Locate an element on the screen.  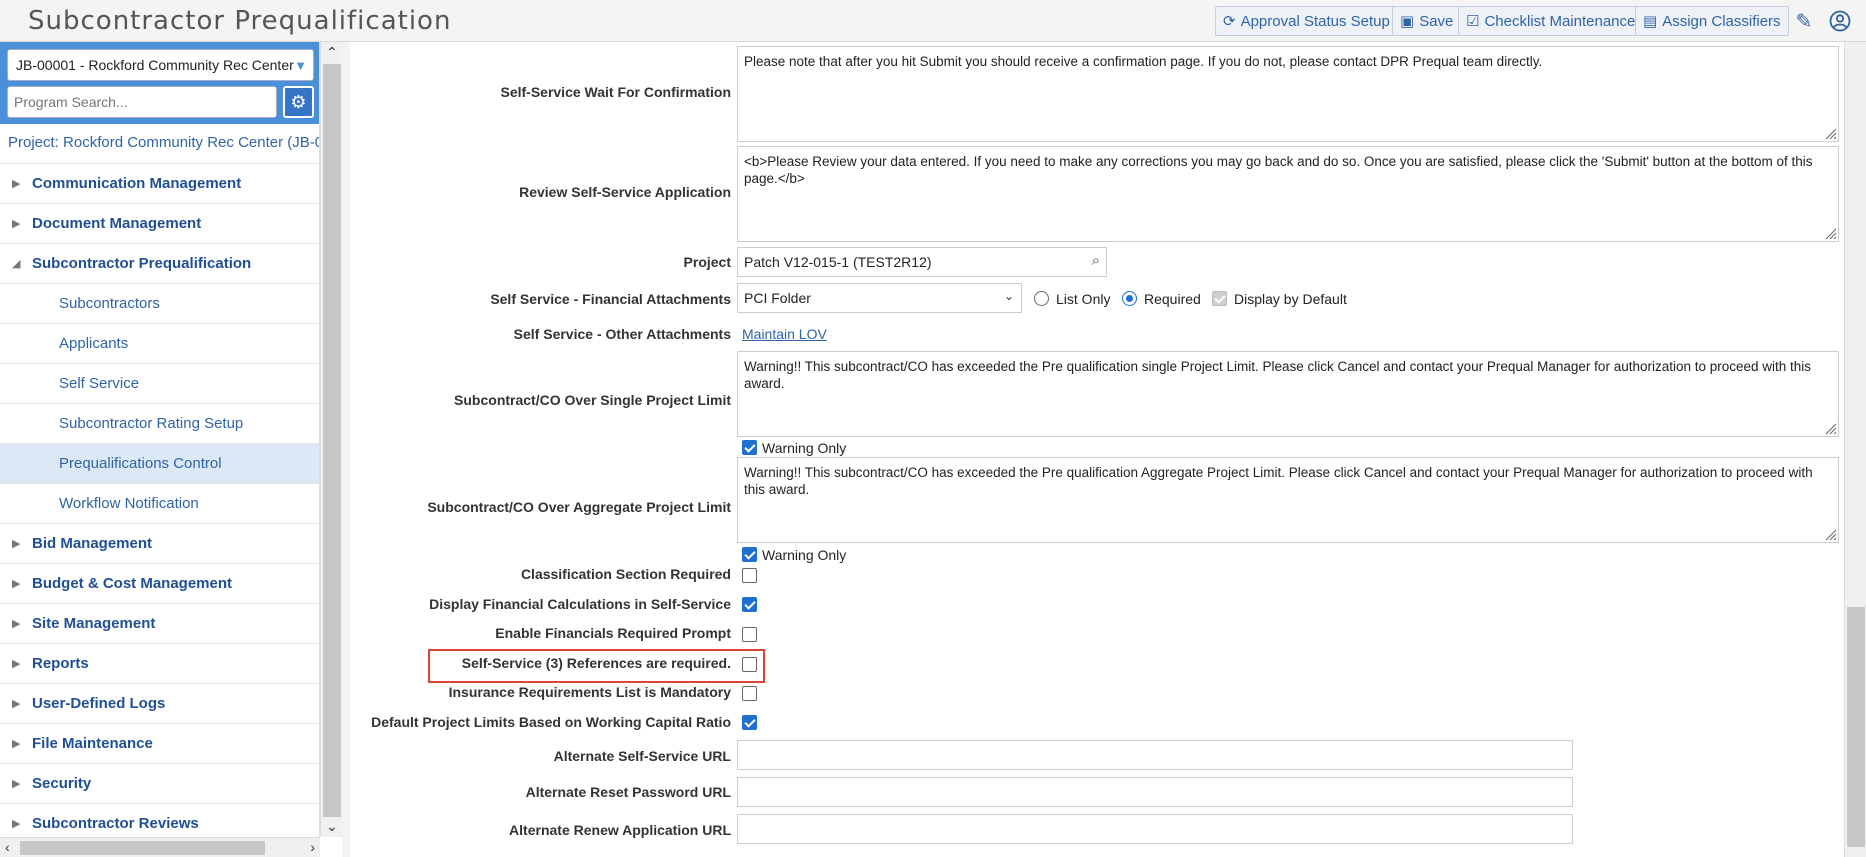
list-only-label: List Only is located at coordinates (1083, 299).